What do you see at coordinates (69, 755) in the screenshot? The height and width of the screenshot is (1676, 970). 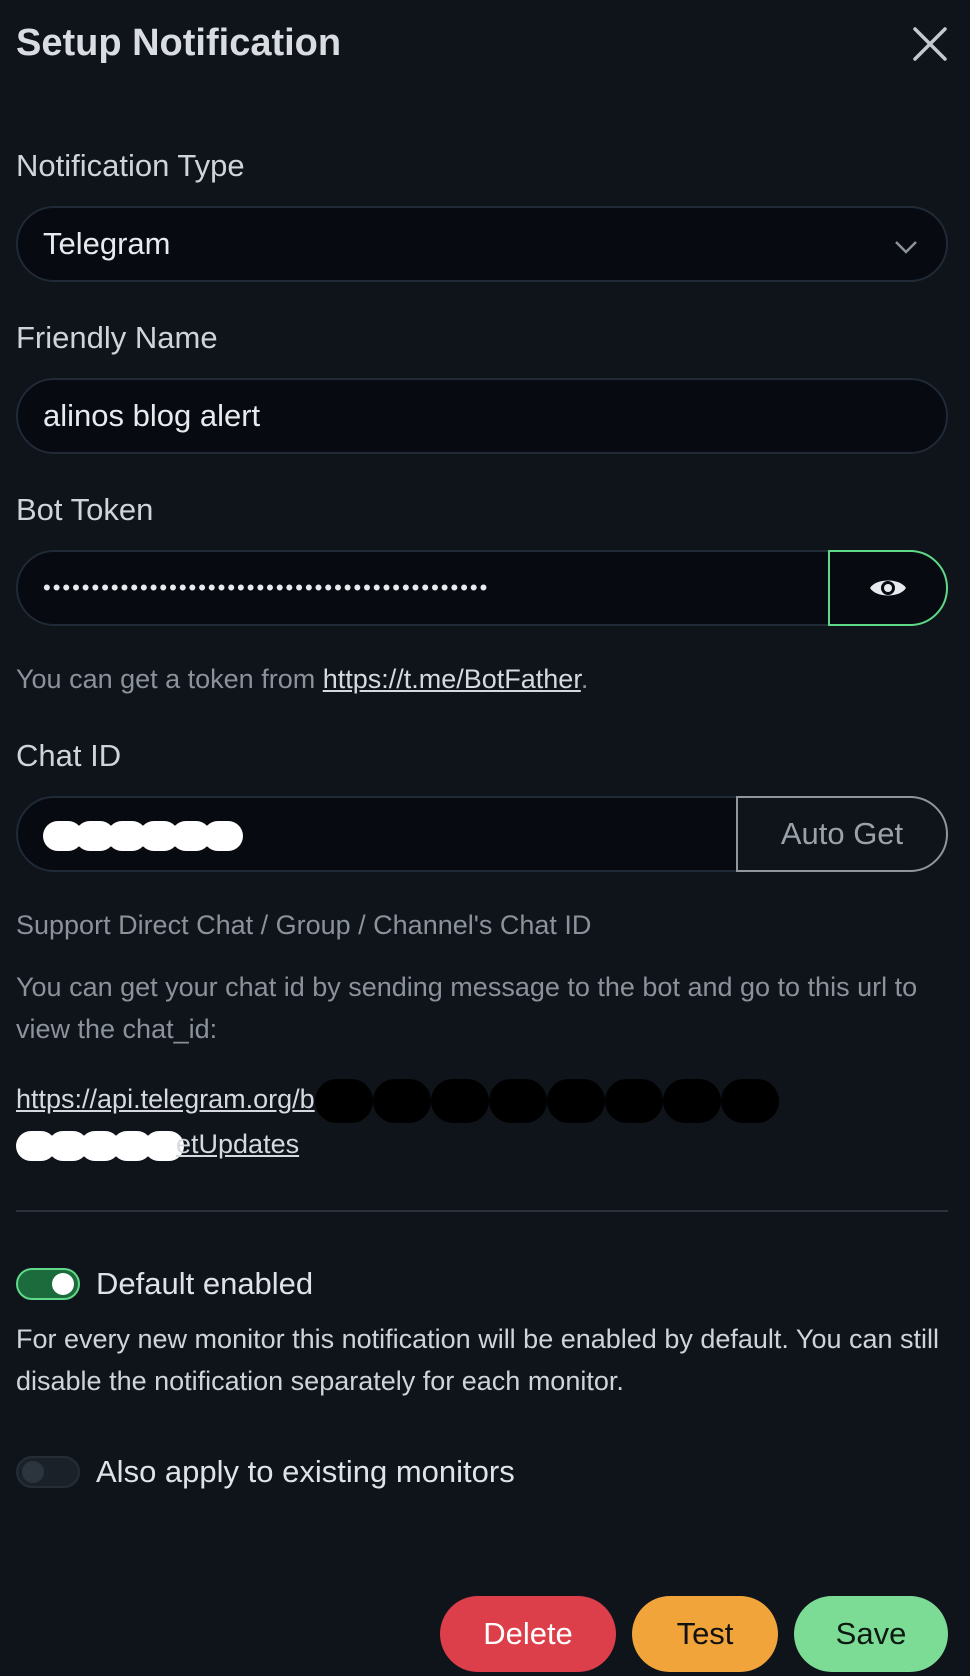 I see `chat-id-label: Chat ID` at bounding box center [69, 755].